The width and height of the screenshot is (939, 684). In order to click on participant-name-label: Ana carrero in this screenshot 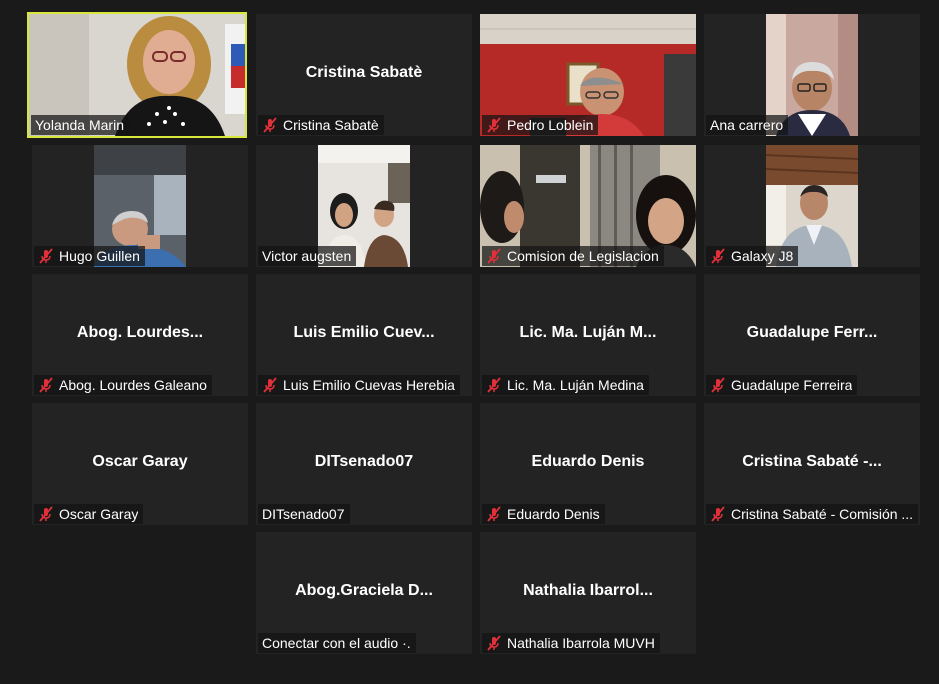, I will do `click(747, 125)`.